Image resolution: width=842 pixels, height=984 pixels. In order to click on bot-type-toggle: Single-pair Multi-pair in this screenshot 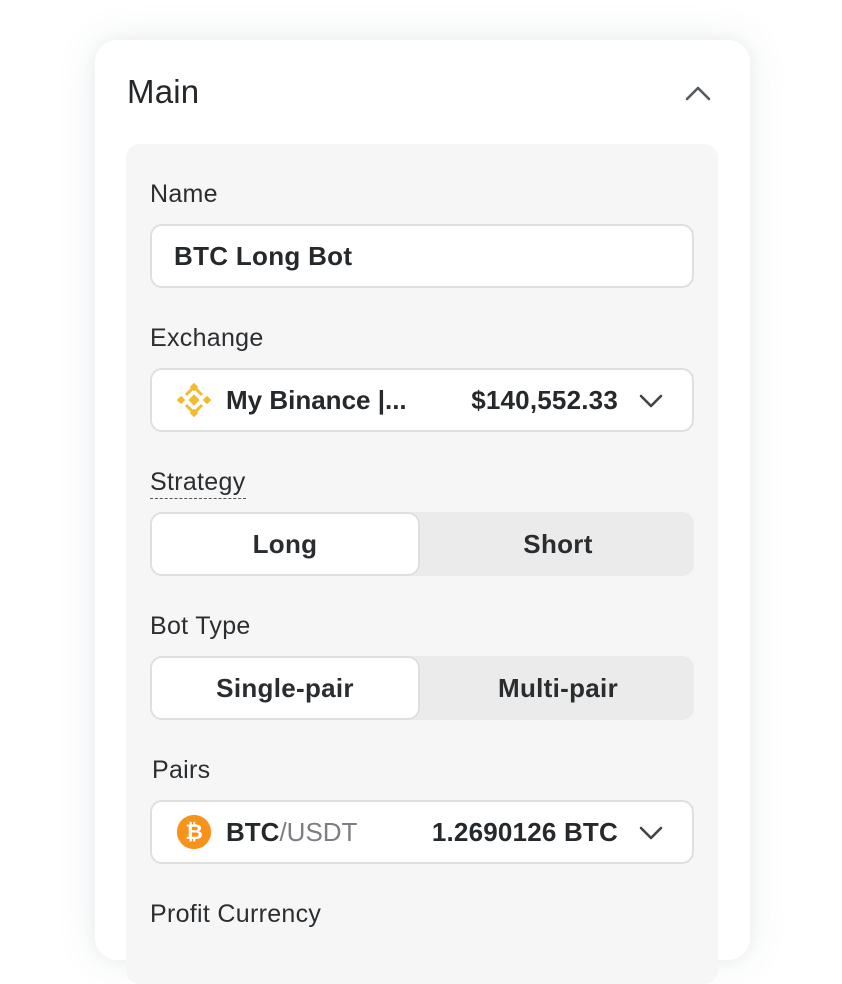, I will do `click(422, 688)`.